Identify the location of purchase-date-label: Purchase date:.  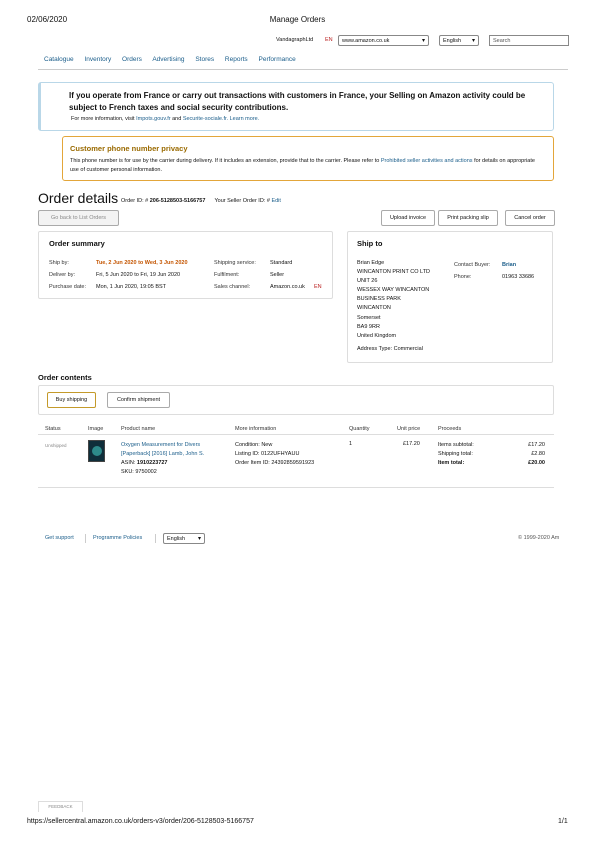
(67, 287).